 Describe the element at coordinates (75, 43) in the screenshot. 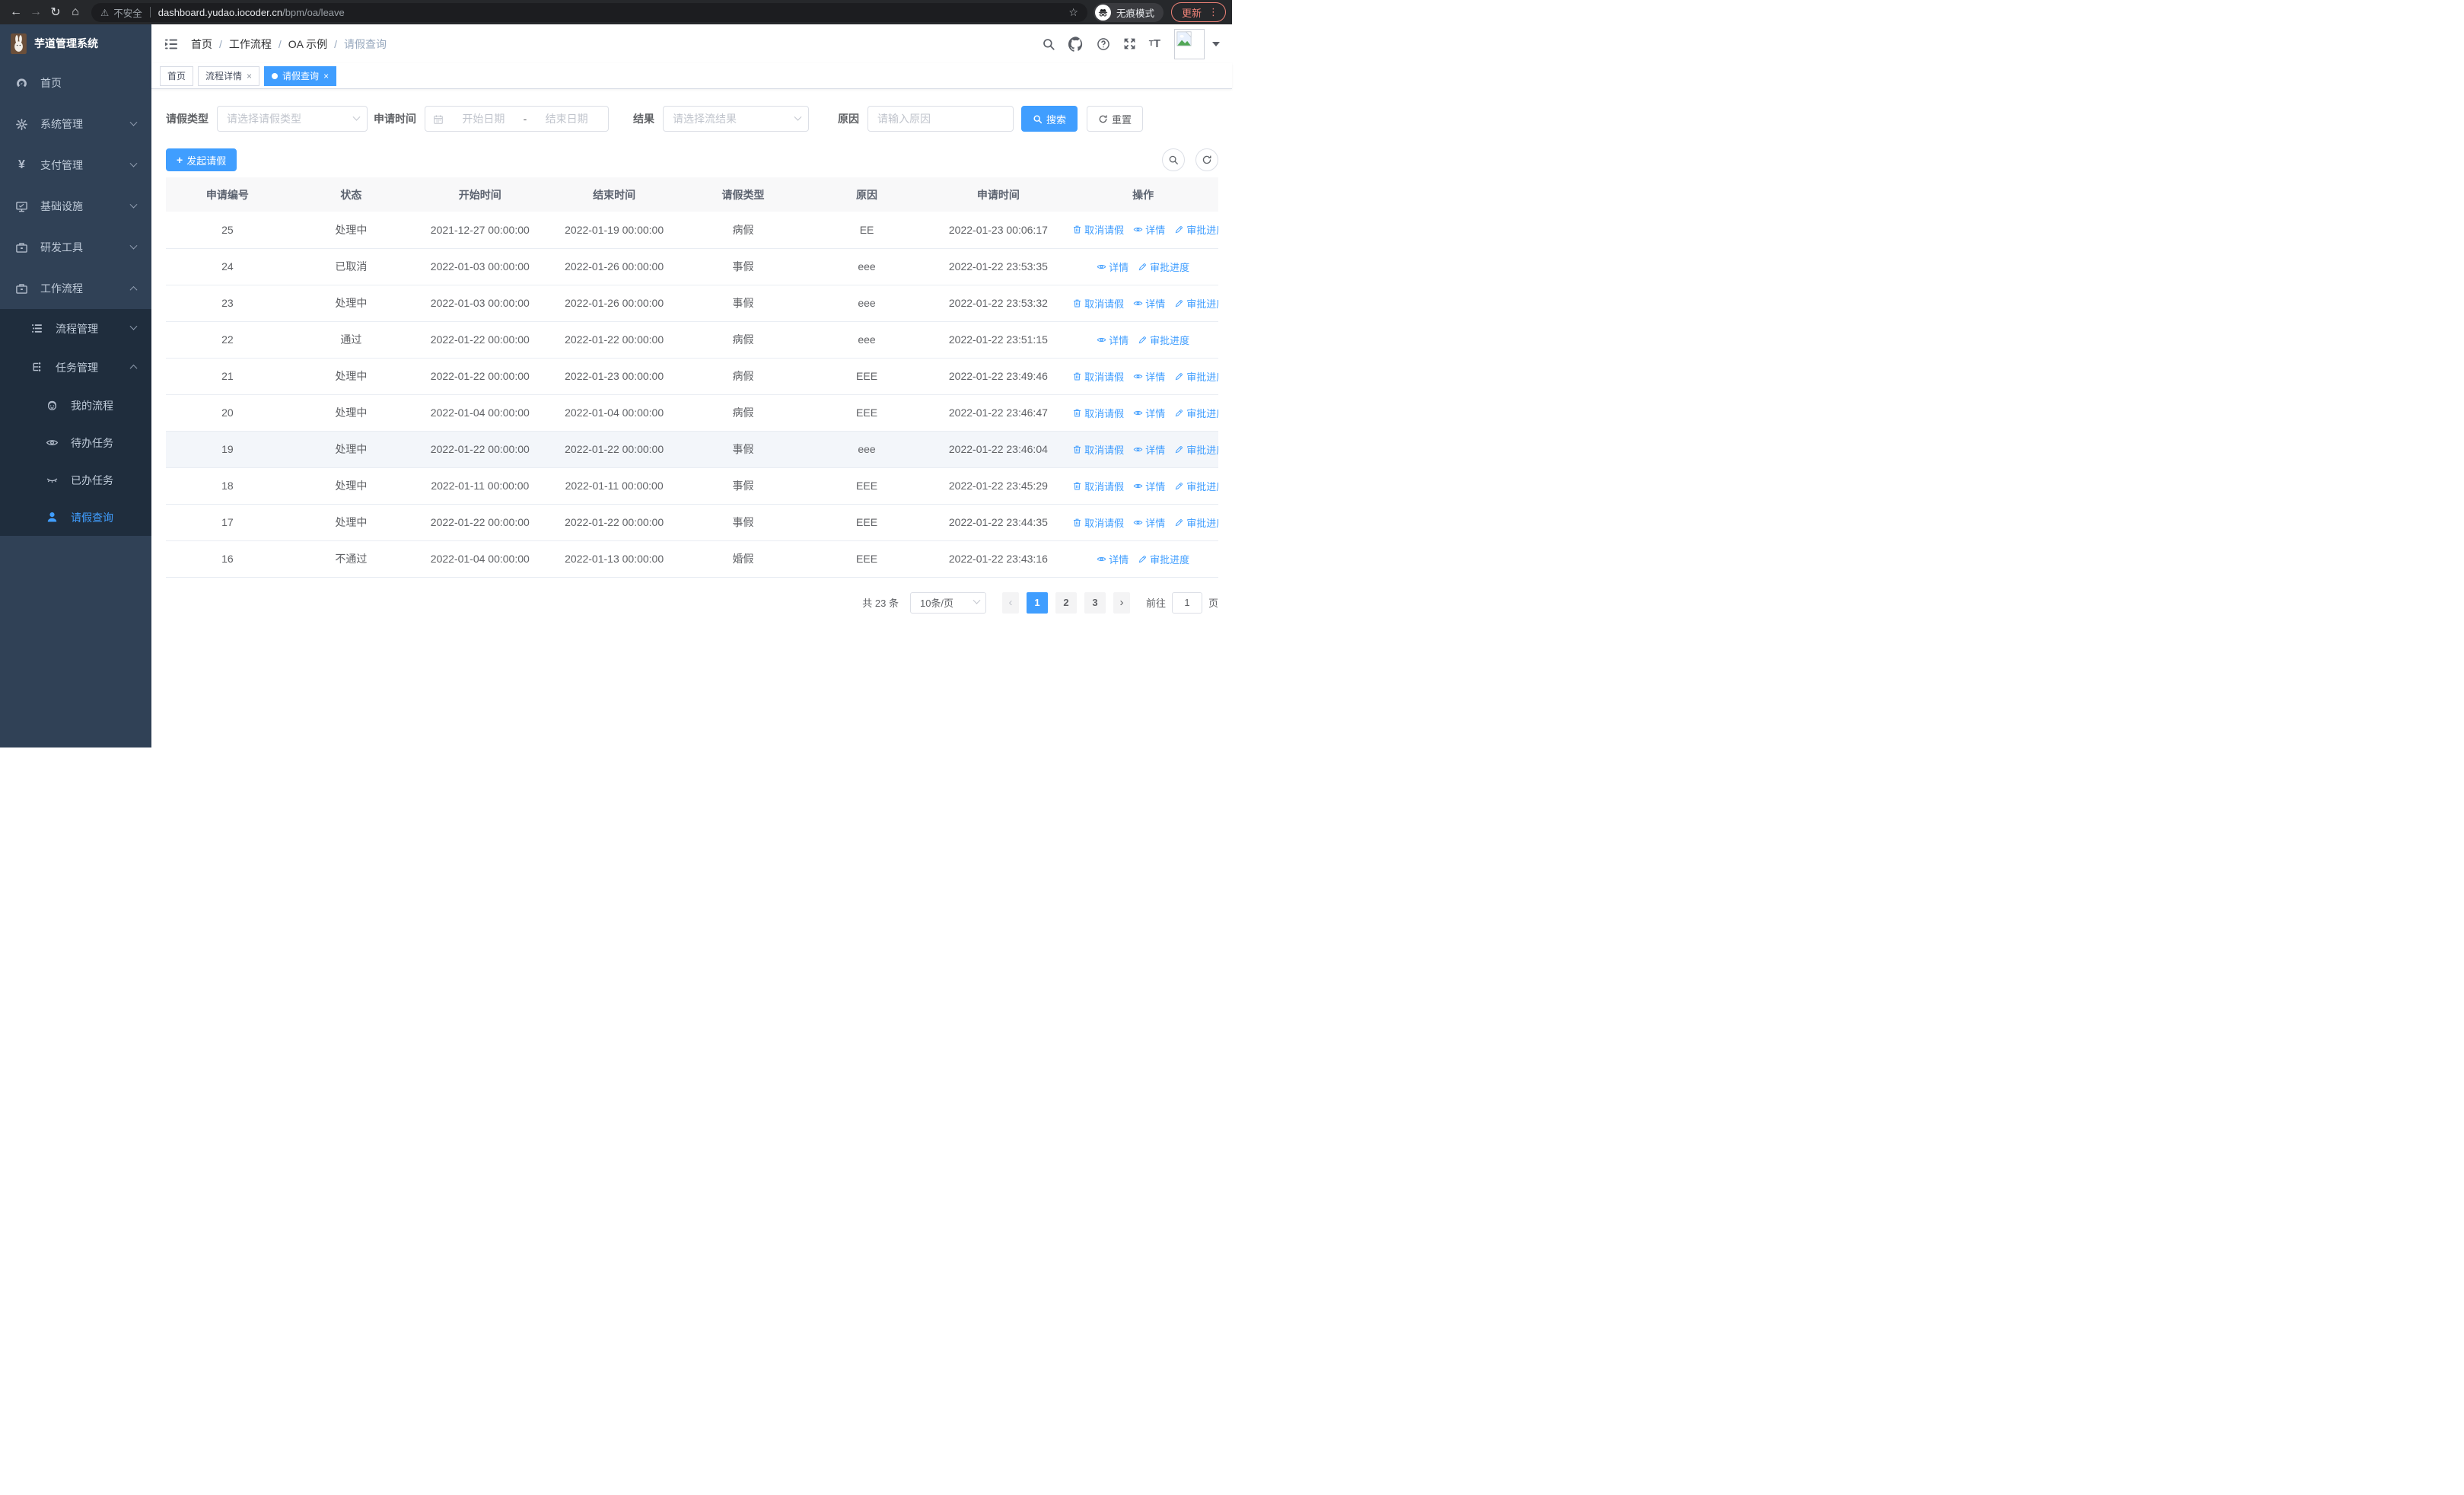

I see `app-logo-row: 芋道管理系统` at that location.